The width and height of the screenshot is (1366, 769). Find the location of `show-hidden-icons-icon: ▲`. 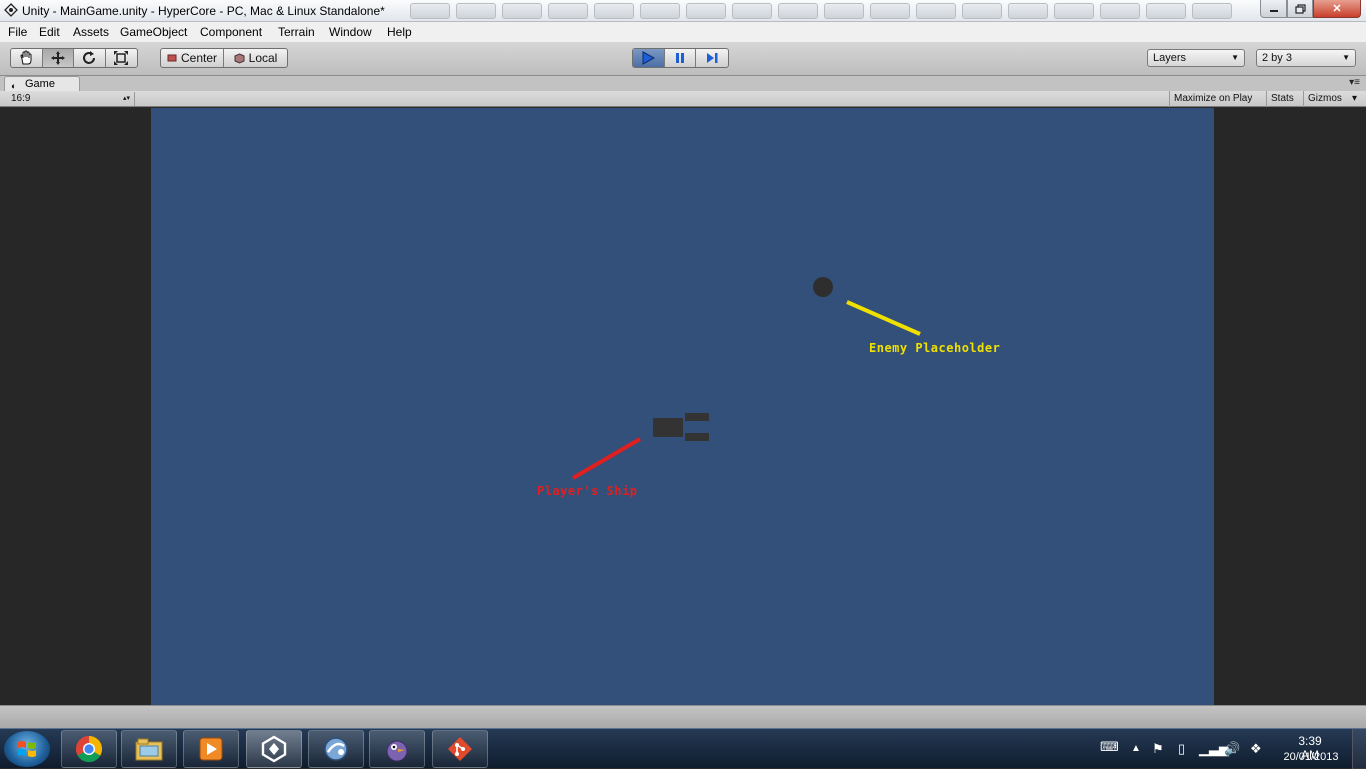

show-hidden-icons-icon: ▲ is located at coordinates (1136, 748).